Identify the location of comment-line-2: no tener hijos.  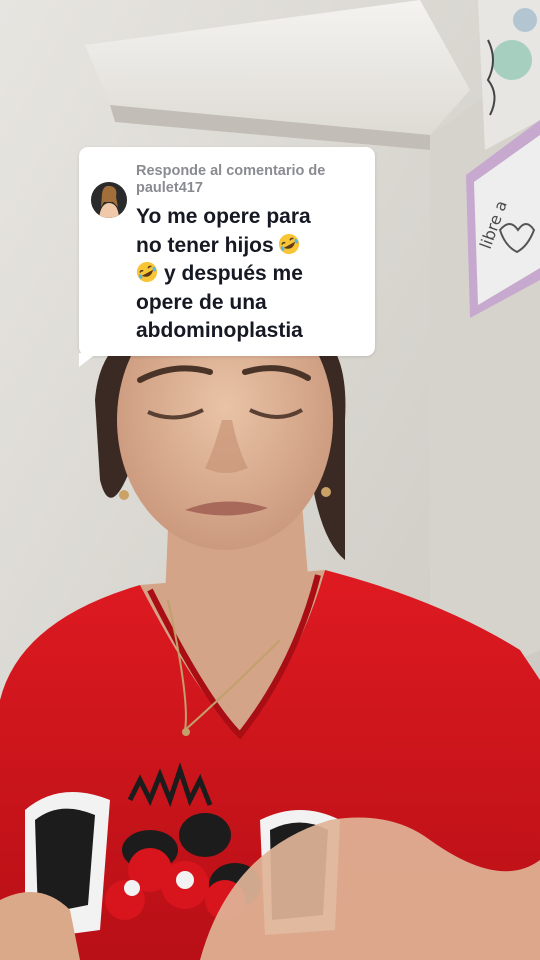
(205, 245).